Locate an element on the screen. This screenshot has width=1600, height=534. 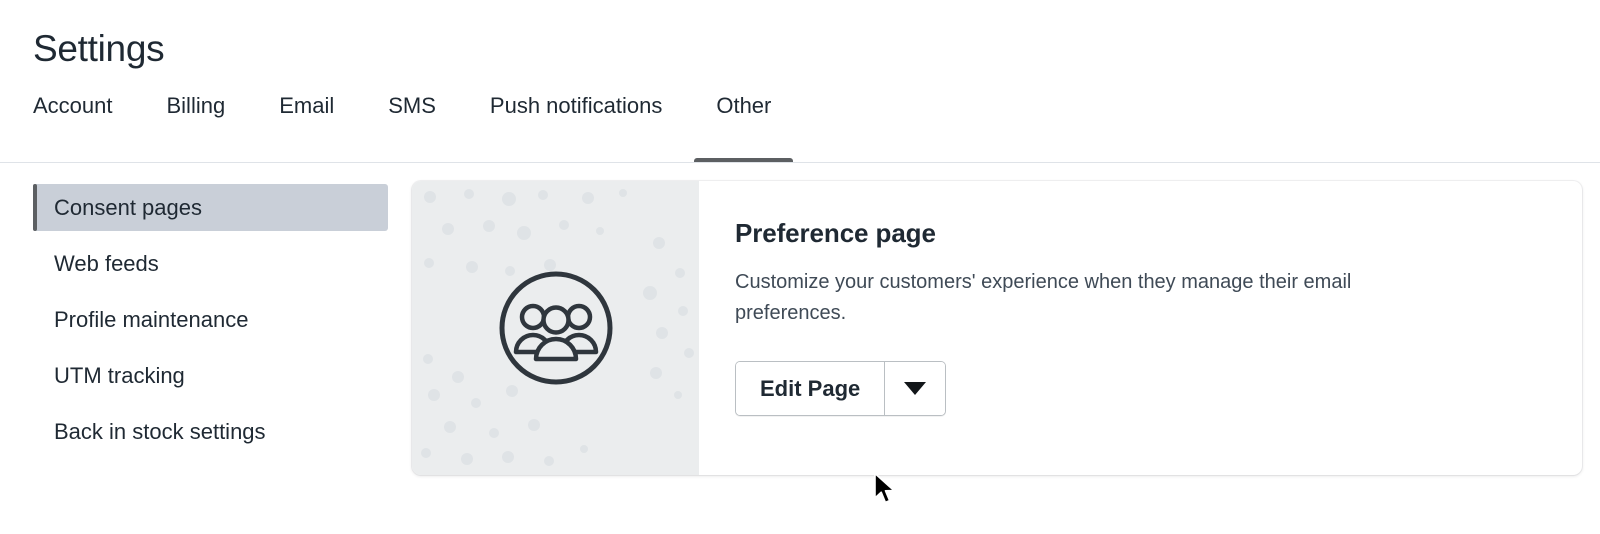
tab-email: Email is located at coordinates (306, 128).